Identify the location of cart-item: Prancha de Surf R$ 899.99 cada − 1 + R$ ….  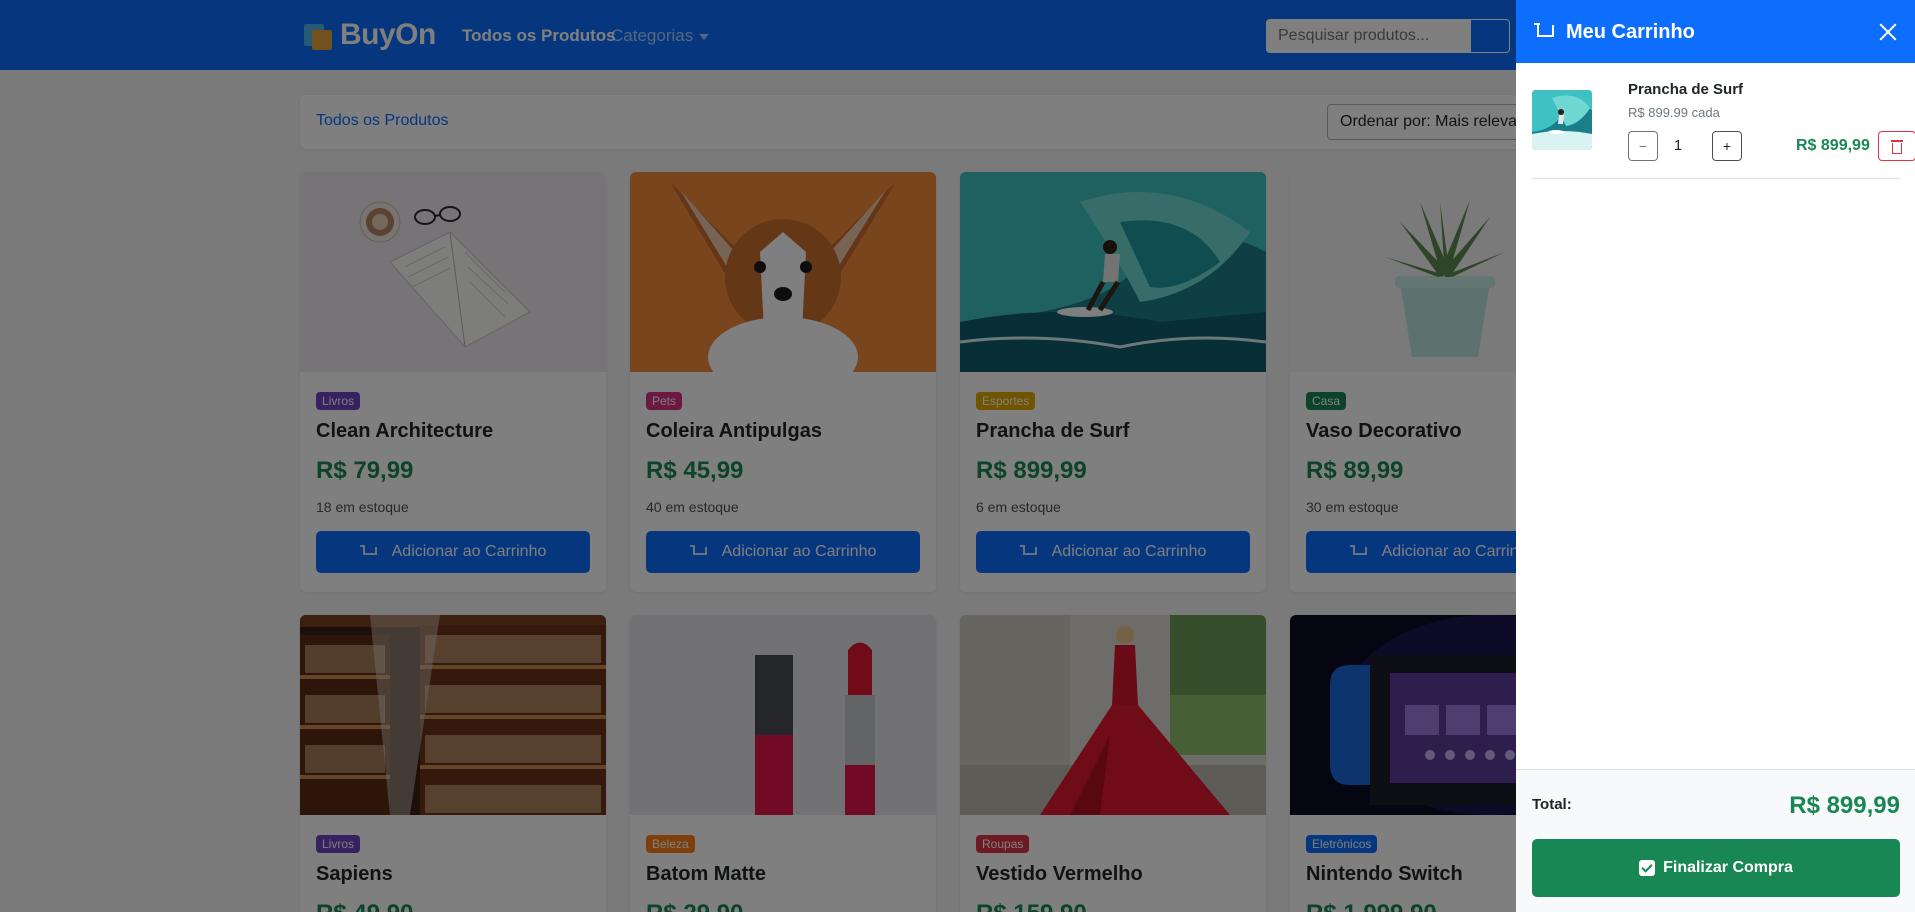
(1723, 129).